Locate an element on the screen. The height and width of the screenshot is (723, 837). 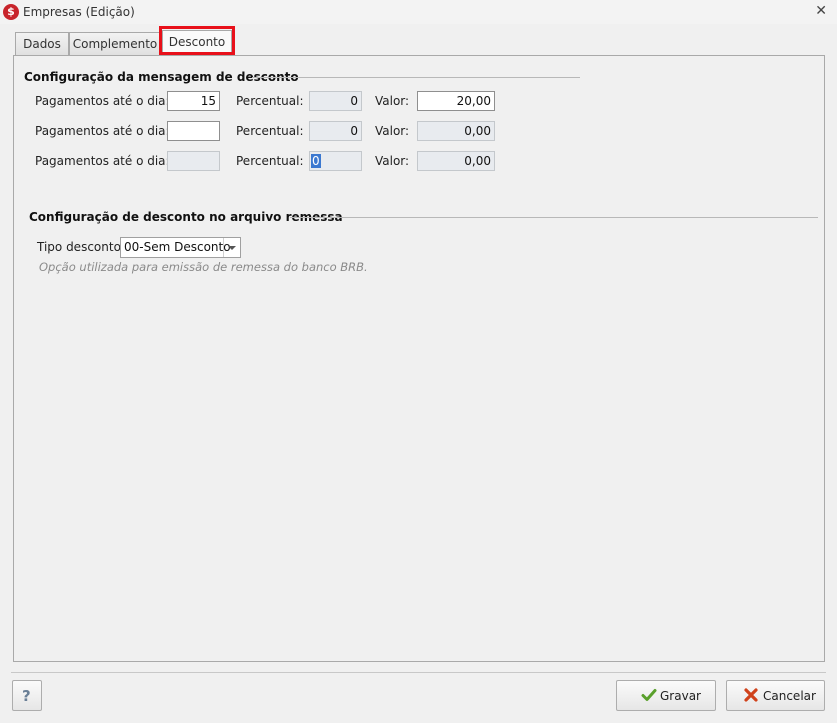
app-logo-icon: $ is located at coordinates (11, 12).